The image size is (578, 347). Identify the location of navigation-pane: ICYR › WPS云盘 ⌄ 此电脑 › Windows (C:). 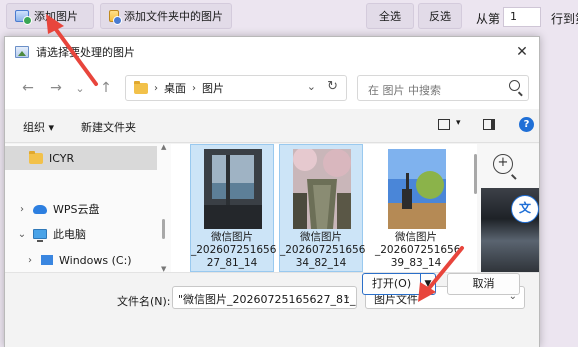
(88, 208).